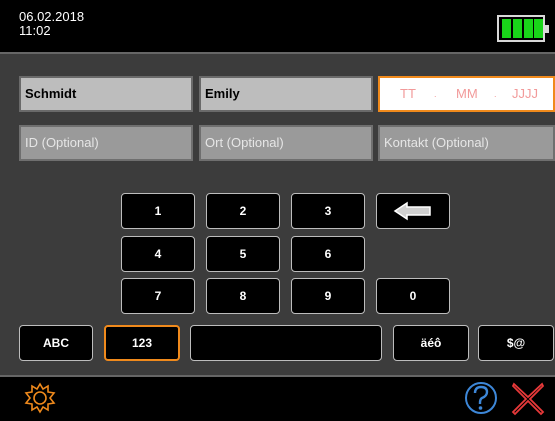 The width and height of the screenshot is (555, 421). I want to click on backspace-button, so click(413, 211).